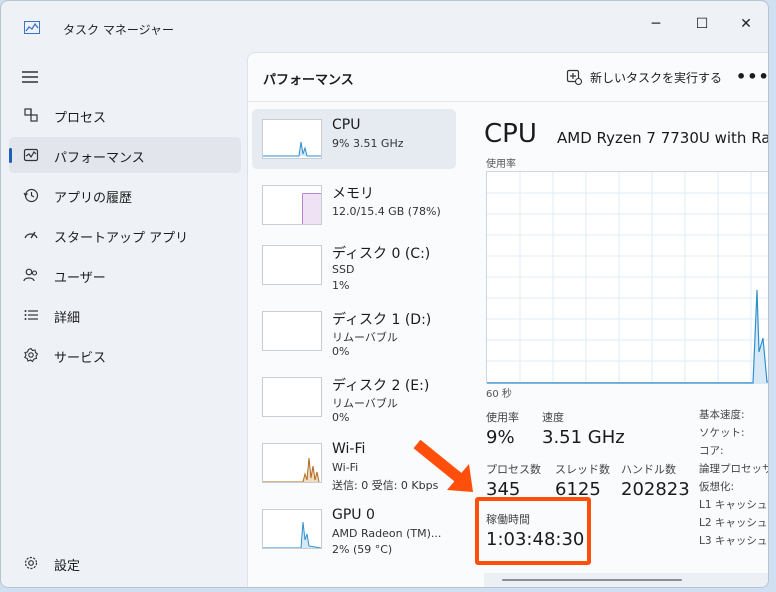 Image resolution: width=776 pixels, height=592 pixels. Describe the element at coordinates (125, 355) in the screenshot. I see `sidebar-item-services: サービス` at that location.